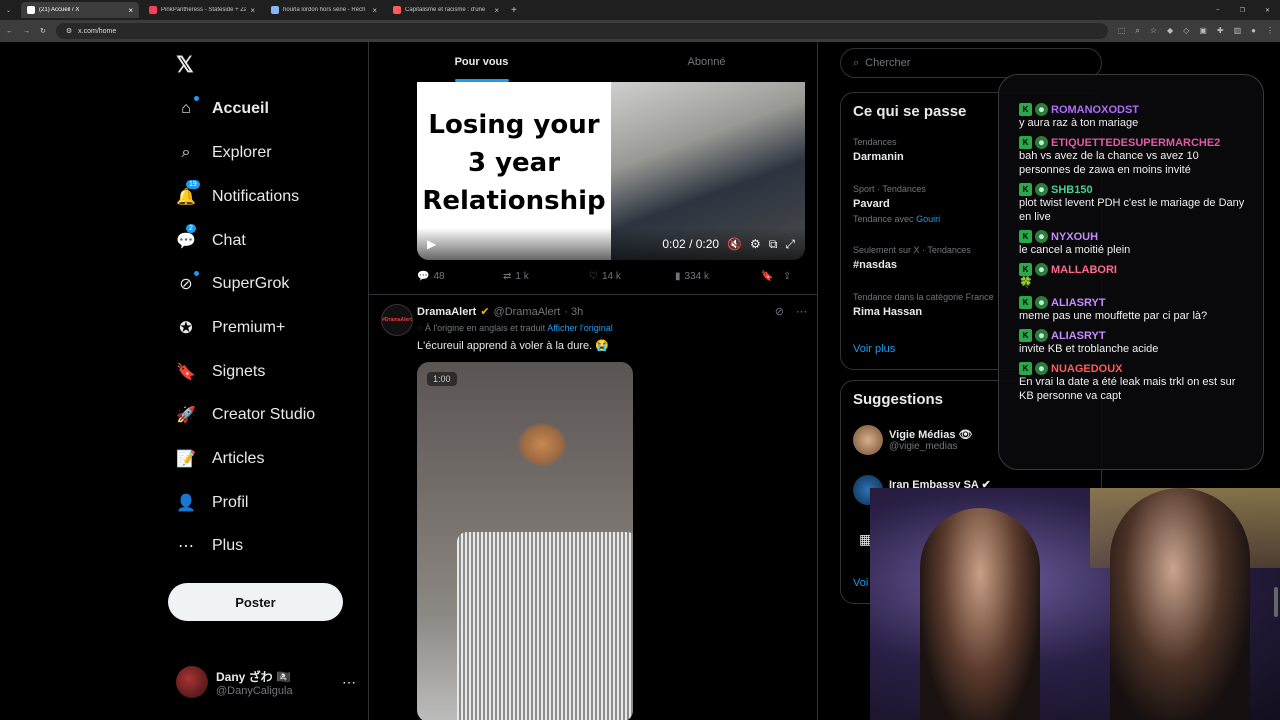 Image resolution: width=1280 pixels, height=720 pixels. I want to click on caption-line: Losing your, so click(514, 125).